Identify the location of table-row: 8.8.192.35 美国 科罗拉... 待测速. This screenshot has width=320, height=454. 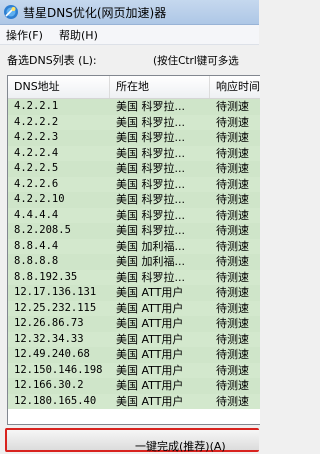
(134, 277).